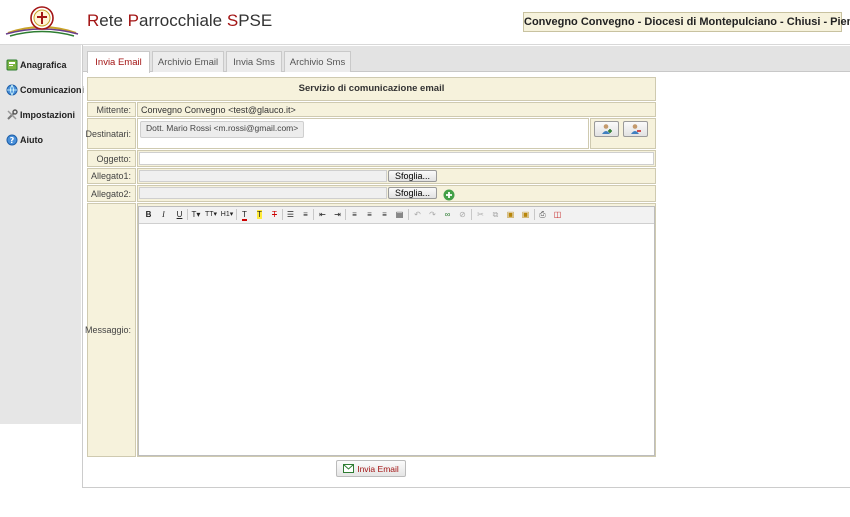  I want to click on font-size-button: TT▾, so click(211, 214).